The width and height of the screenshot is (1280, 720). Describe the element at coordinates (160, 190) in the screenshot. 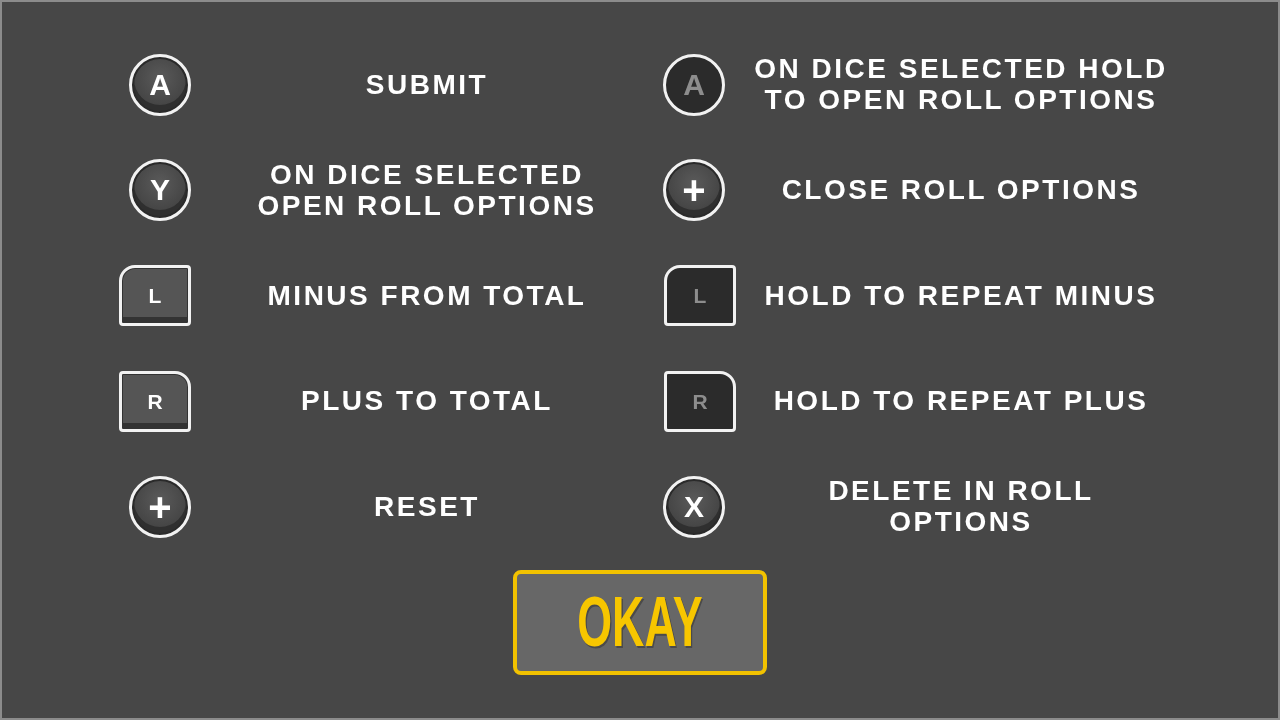

I see `round-key-glyph: Y` at that location.